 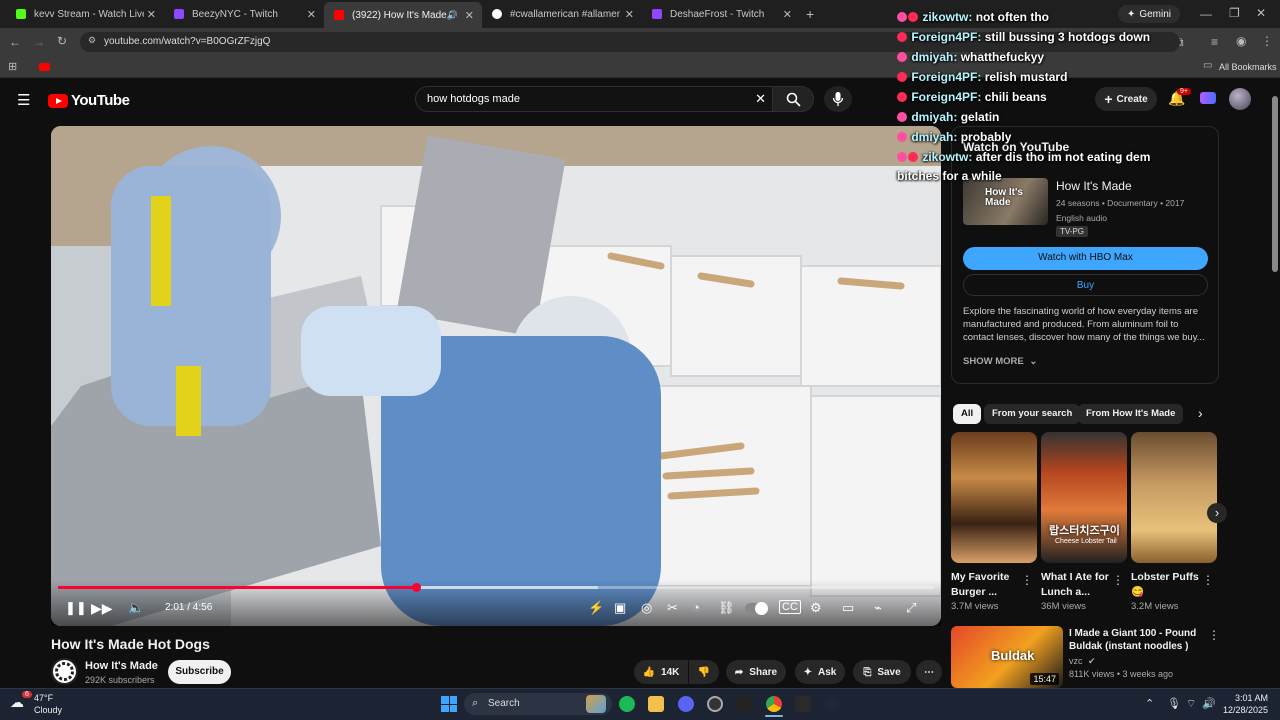 I want to click on all-bookmarks-link: All Bookmarks, so click(x=1248, y=67).